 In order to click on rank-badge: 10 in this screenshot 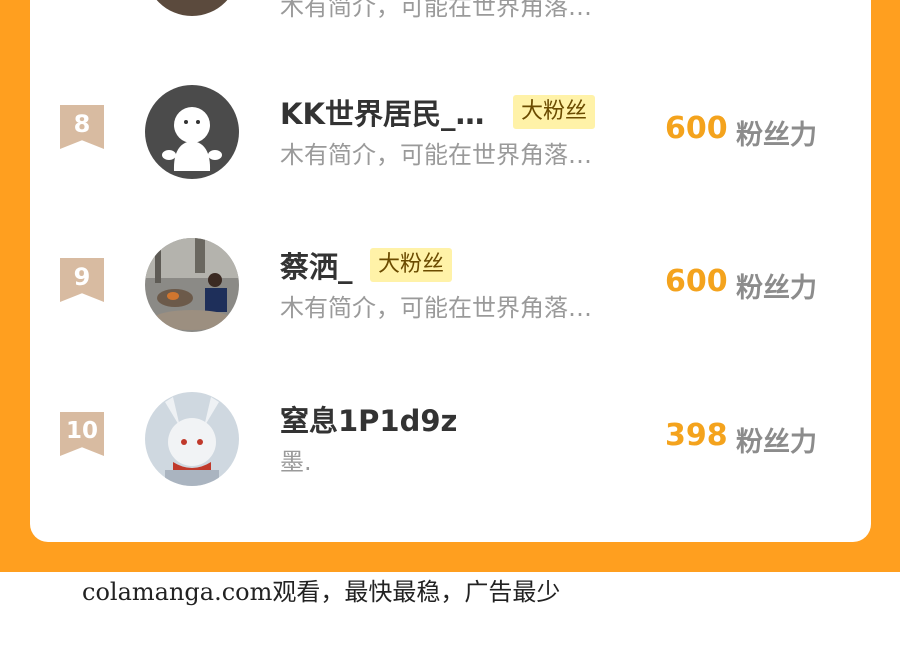, I will do `click(82, 434)`.